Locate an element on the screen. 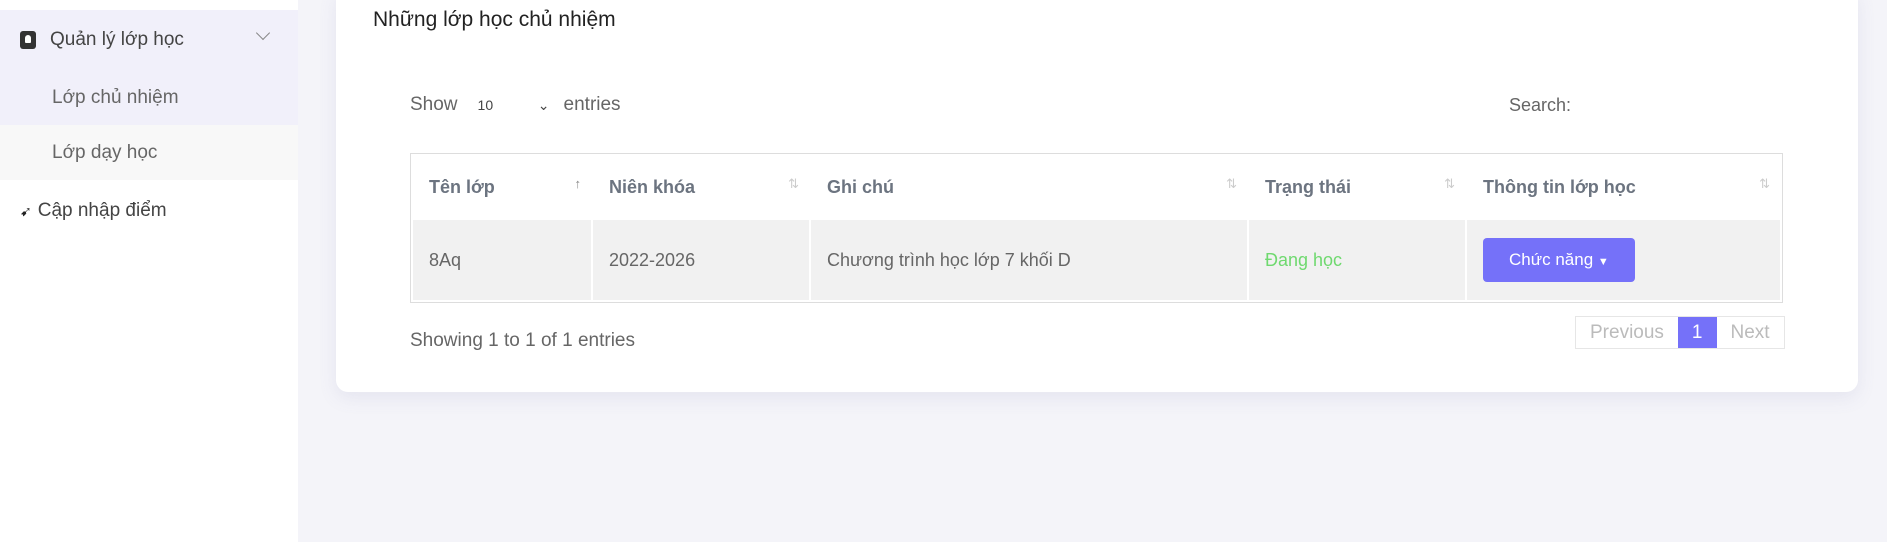 This screenshot has height=542, width=1887. column-label: Trạng thái is located at coordinates (1308, 186).